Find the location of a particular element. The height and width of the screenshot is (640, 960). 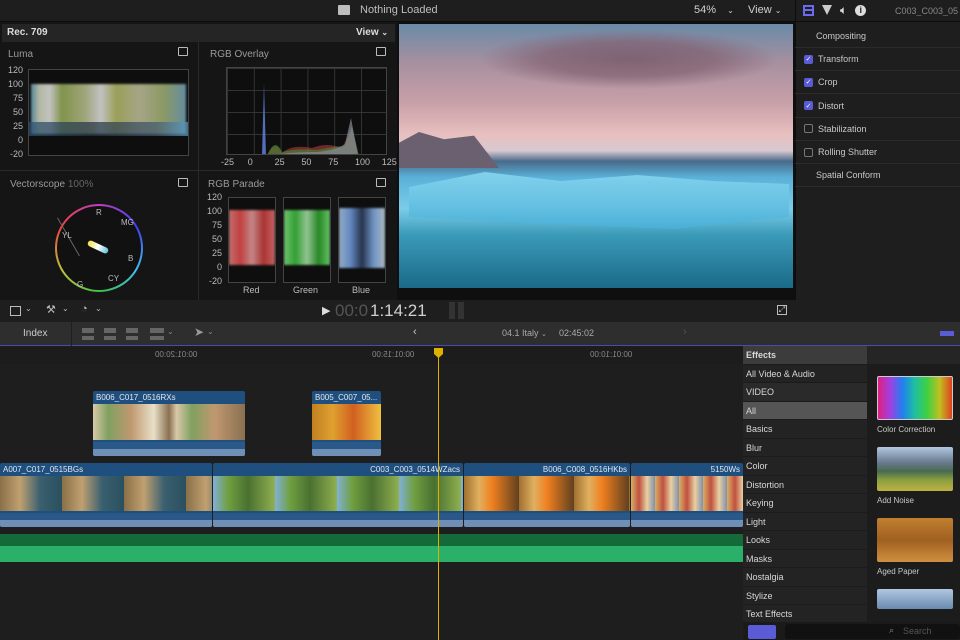

vector-target-mg: MG is located at coordinates (127, 222).